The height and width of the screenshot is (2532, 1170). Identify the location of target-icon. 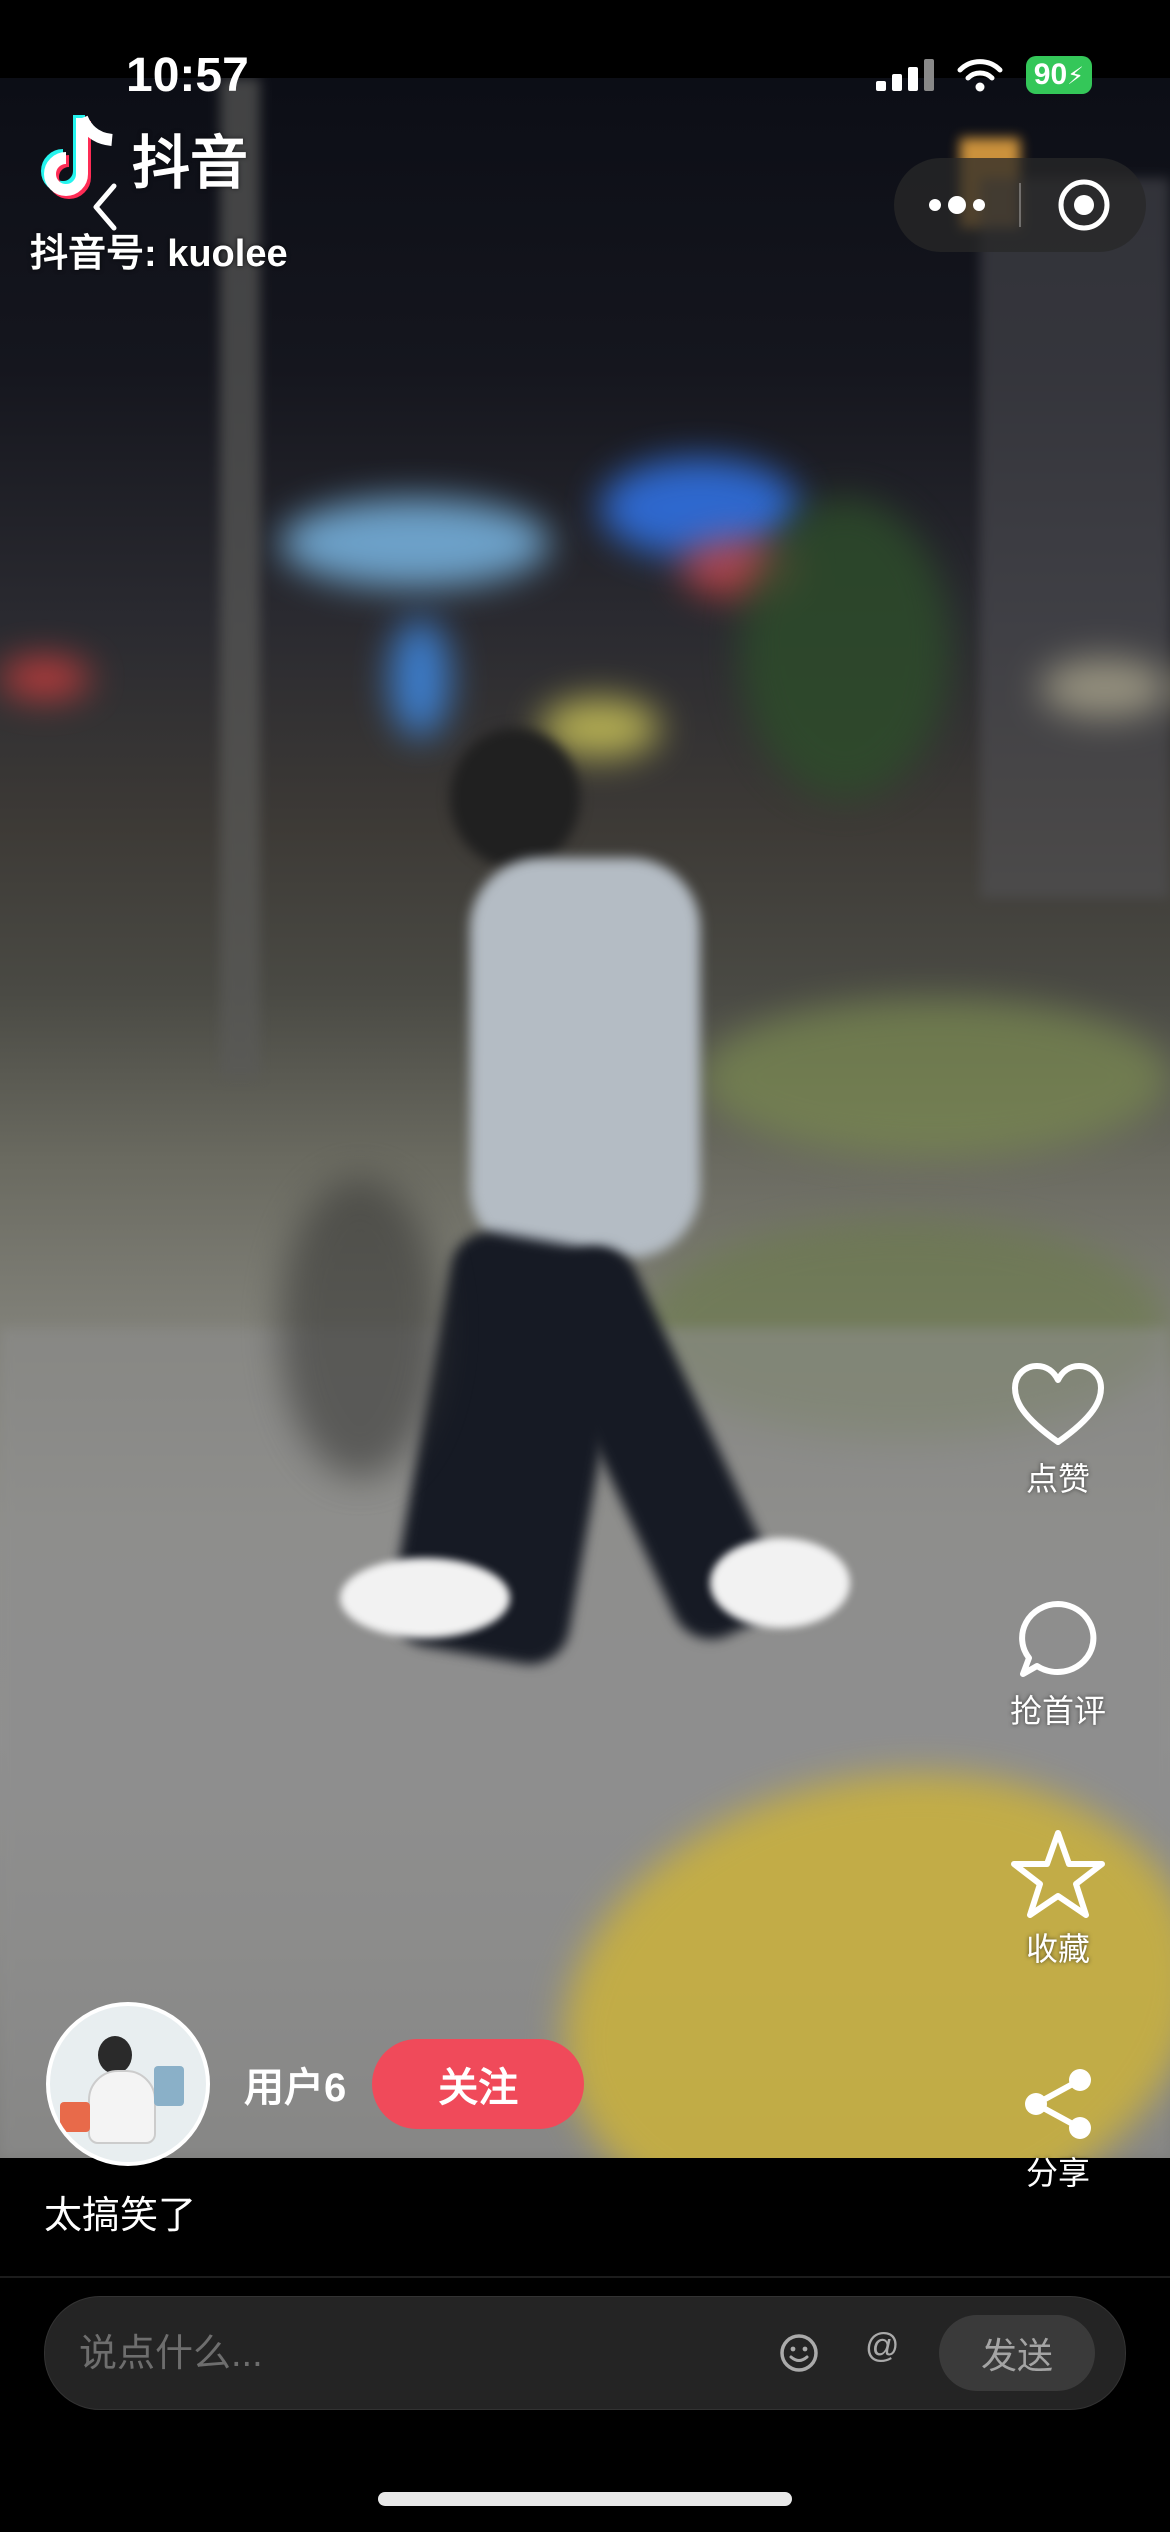
(1083, 205).